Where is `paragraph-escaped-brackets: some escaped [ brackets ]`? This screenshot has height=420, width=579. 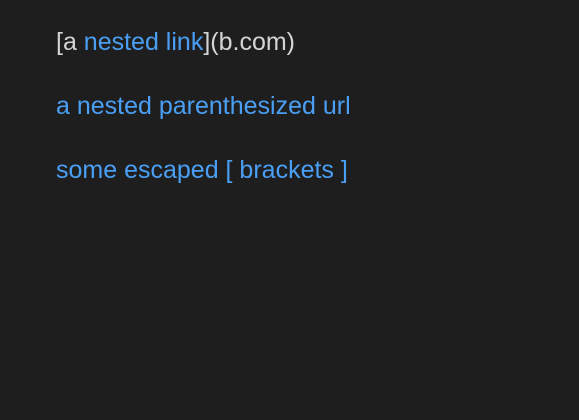 paragraph-escaped-brackets: some escaped [ brackets ] is located at coordinates (202, 170).